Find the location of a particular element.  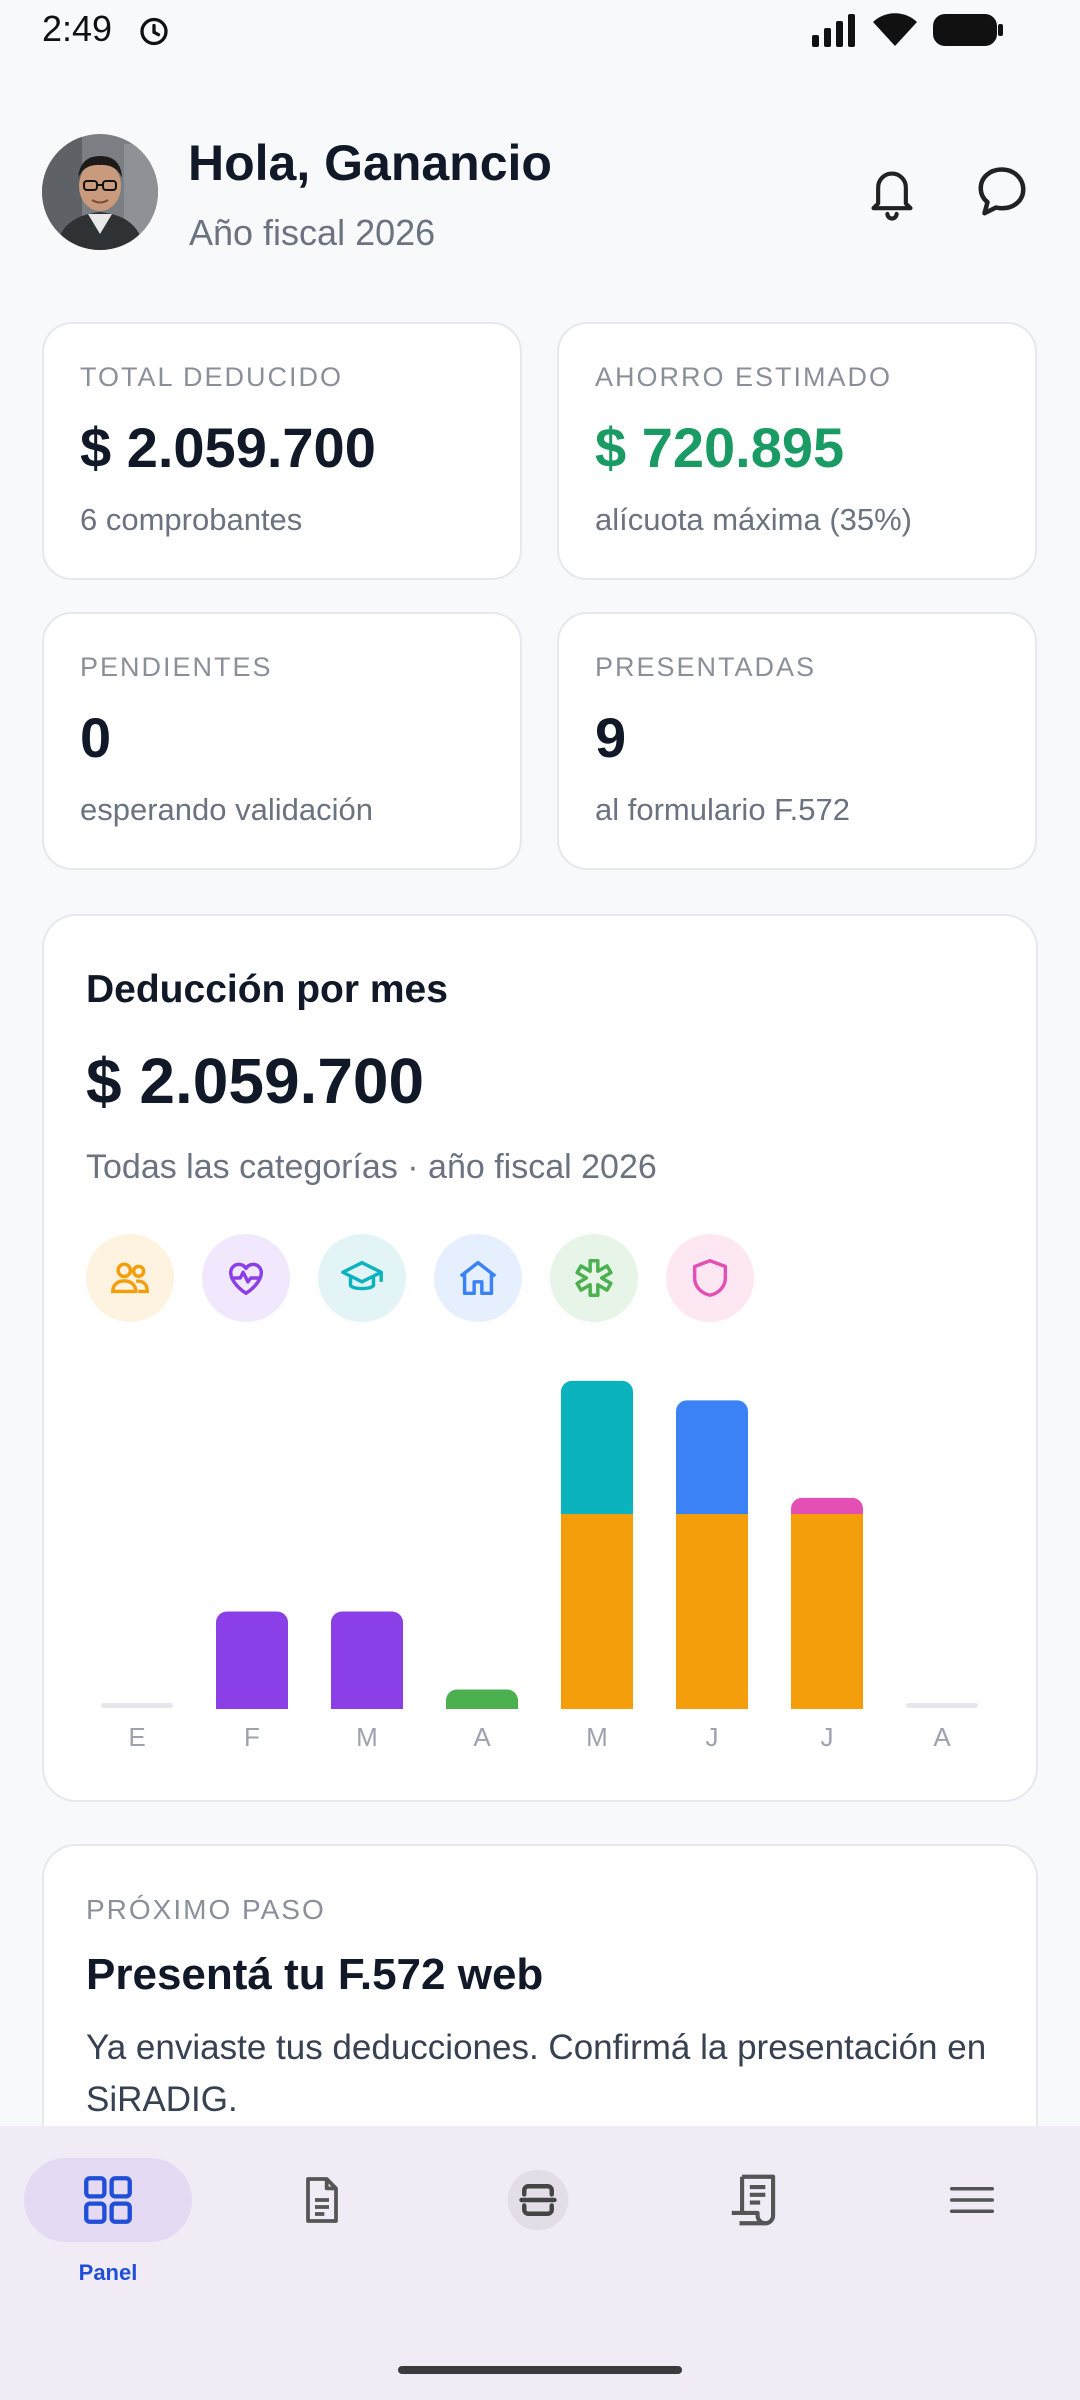

stat-label: TOTAL DEDUCIDO is located at coordinates (212, 377).